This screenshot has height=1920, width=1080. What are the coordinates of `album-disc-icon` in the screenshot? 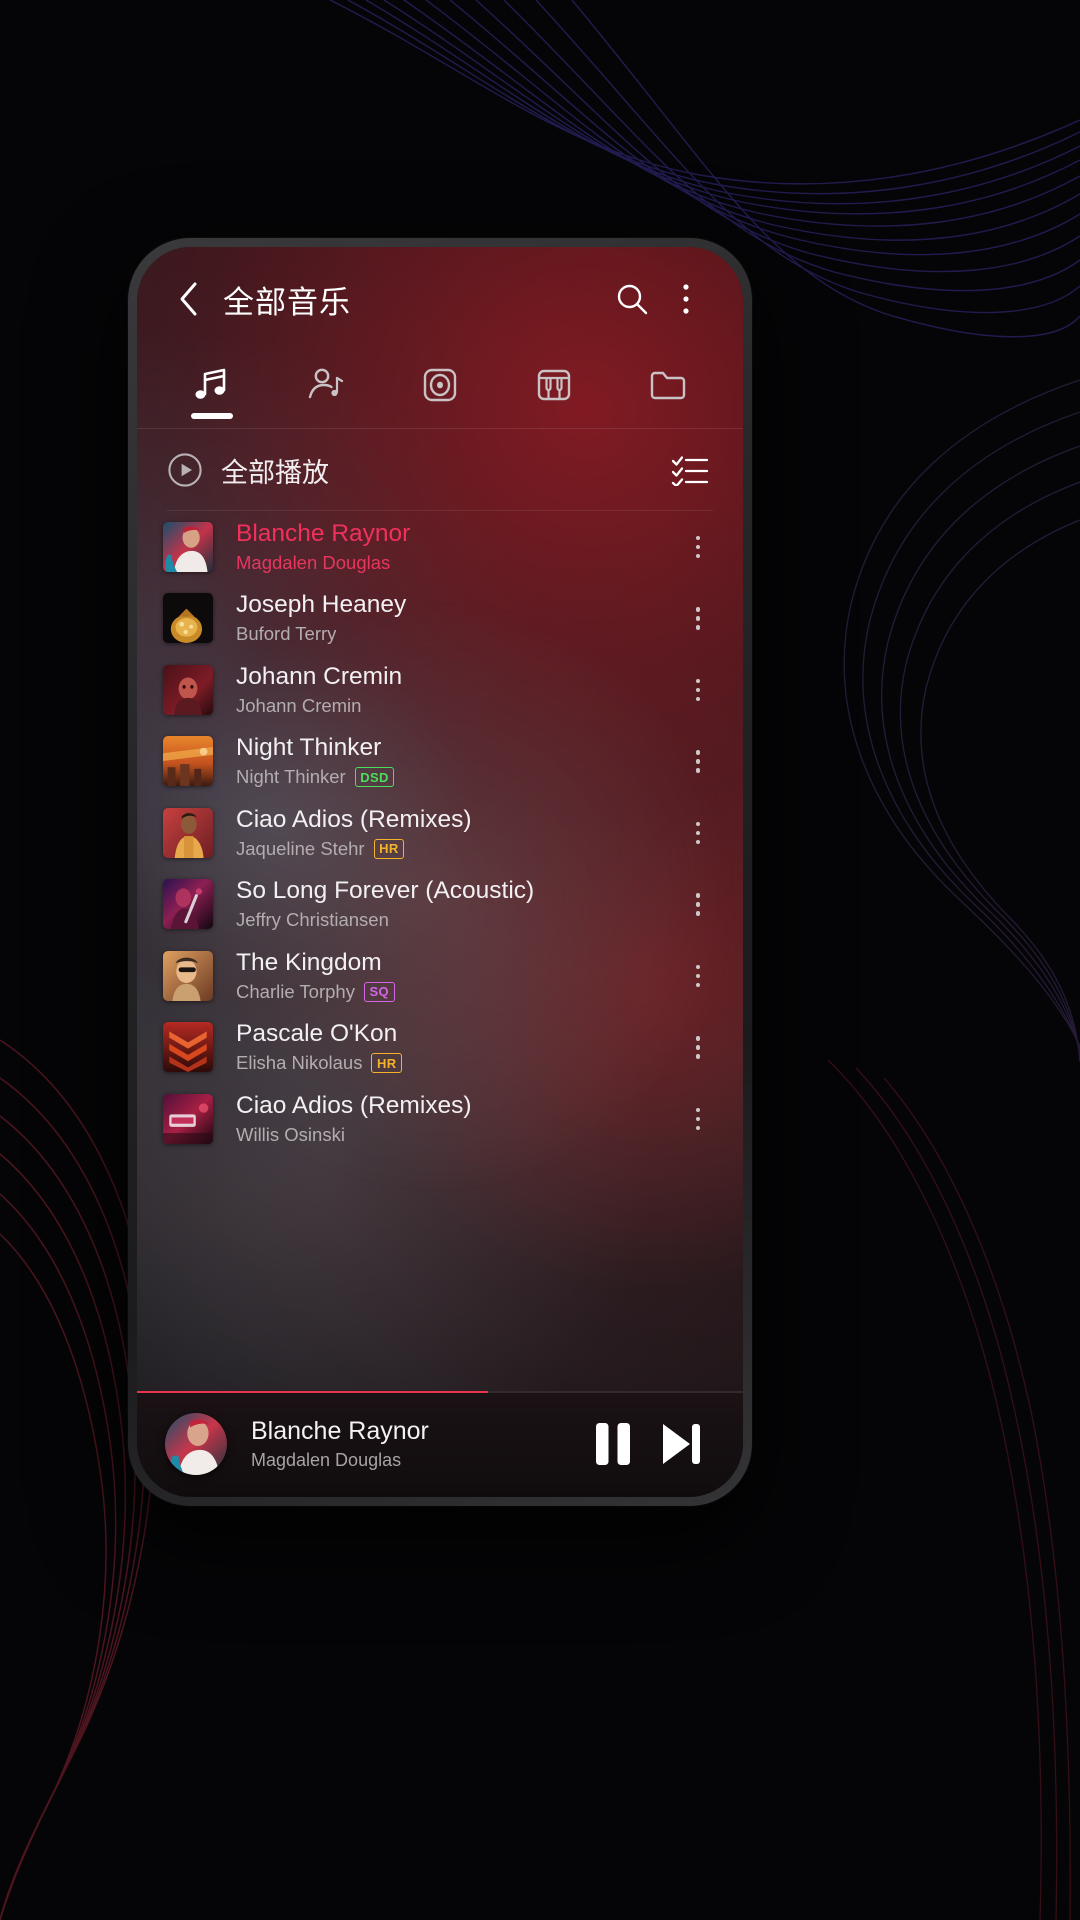 It's located at (440, 385).